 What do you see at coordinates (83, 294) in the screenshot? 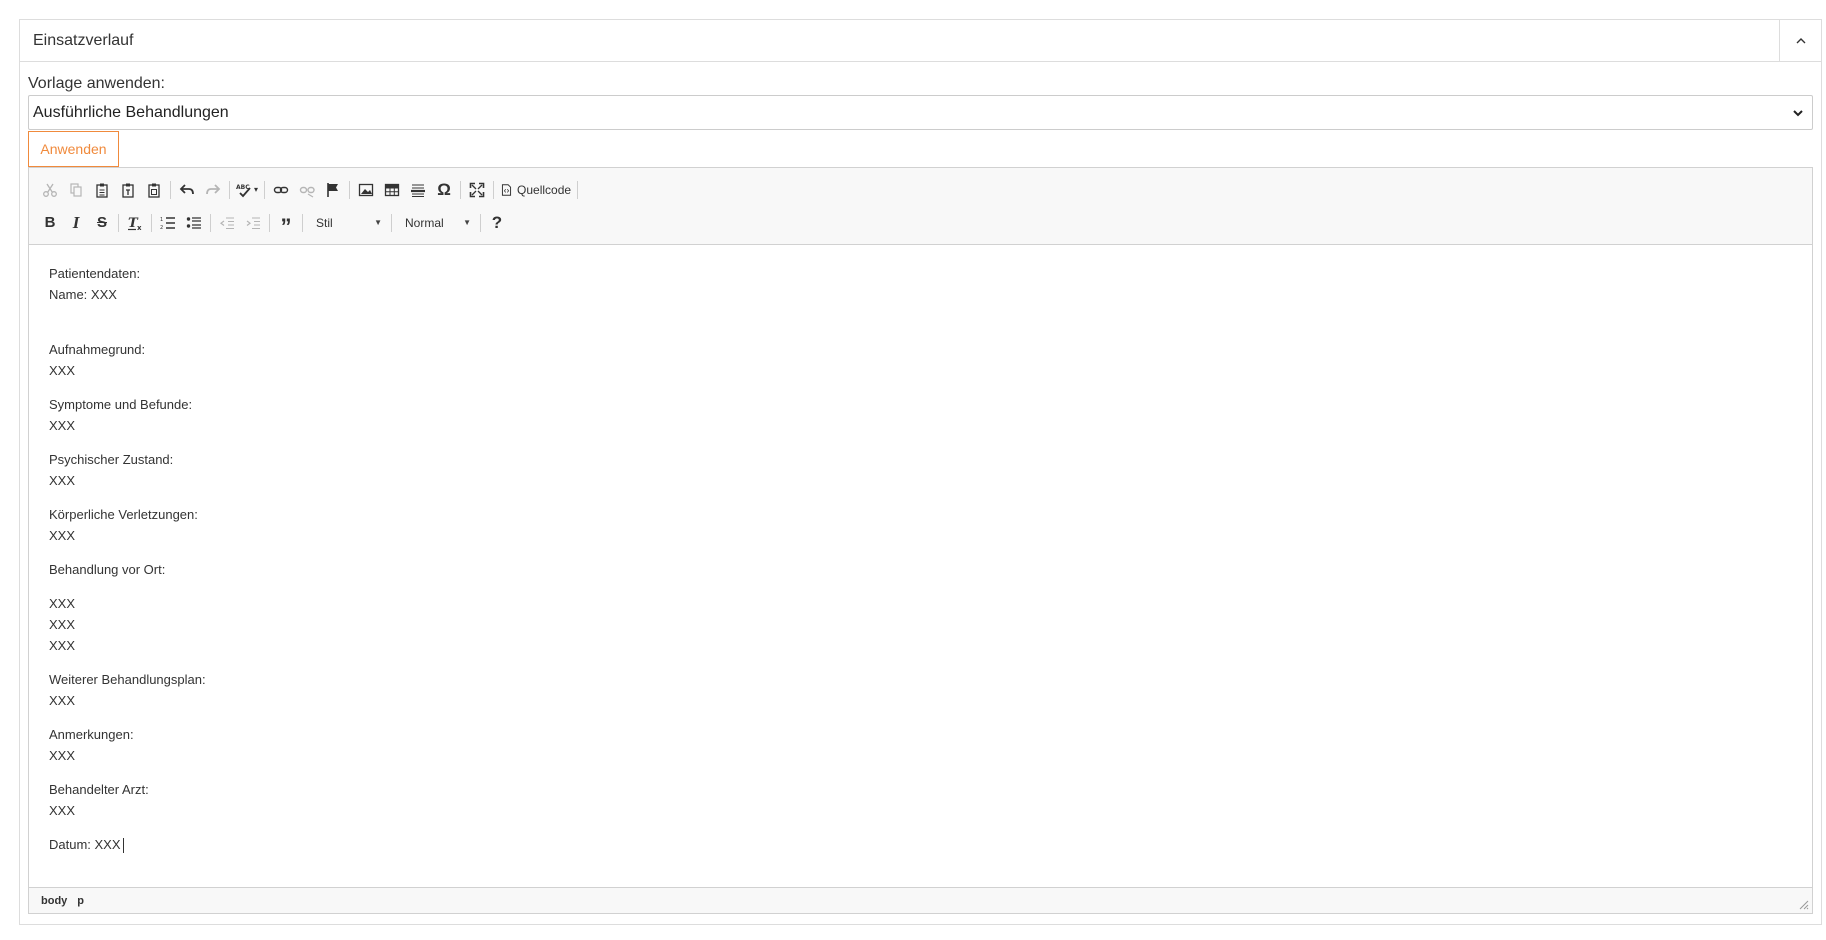
I see `patient-name: Name: XXX` at bounding box center [83, 294].